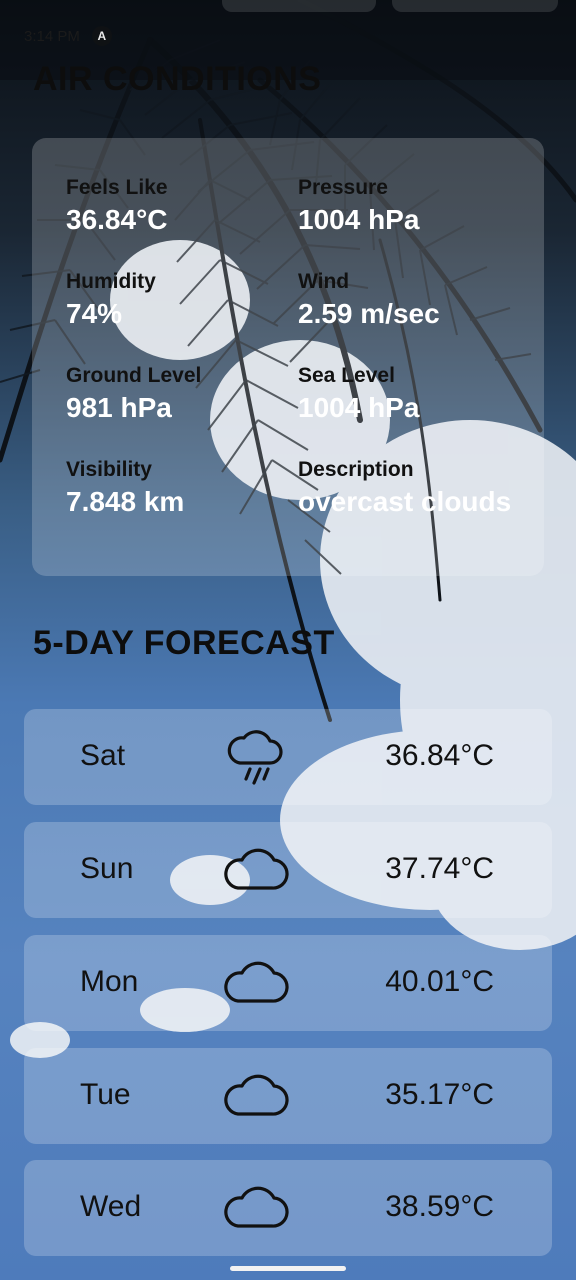  Describe the element at coordinates (356, 469) in the screenshot. I see `description-label: Description` at that location.